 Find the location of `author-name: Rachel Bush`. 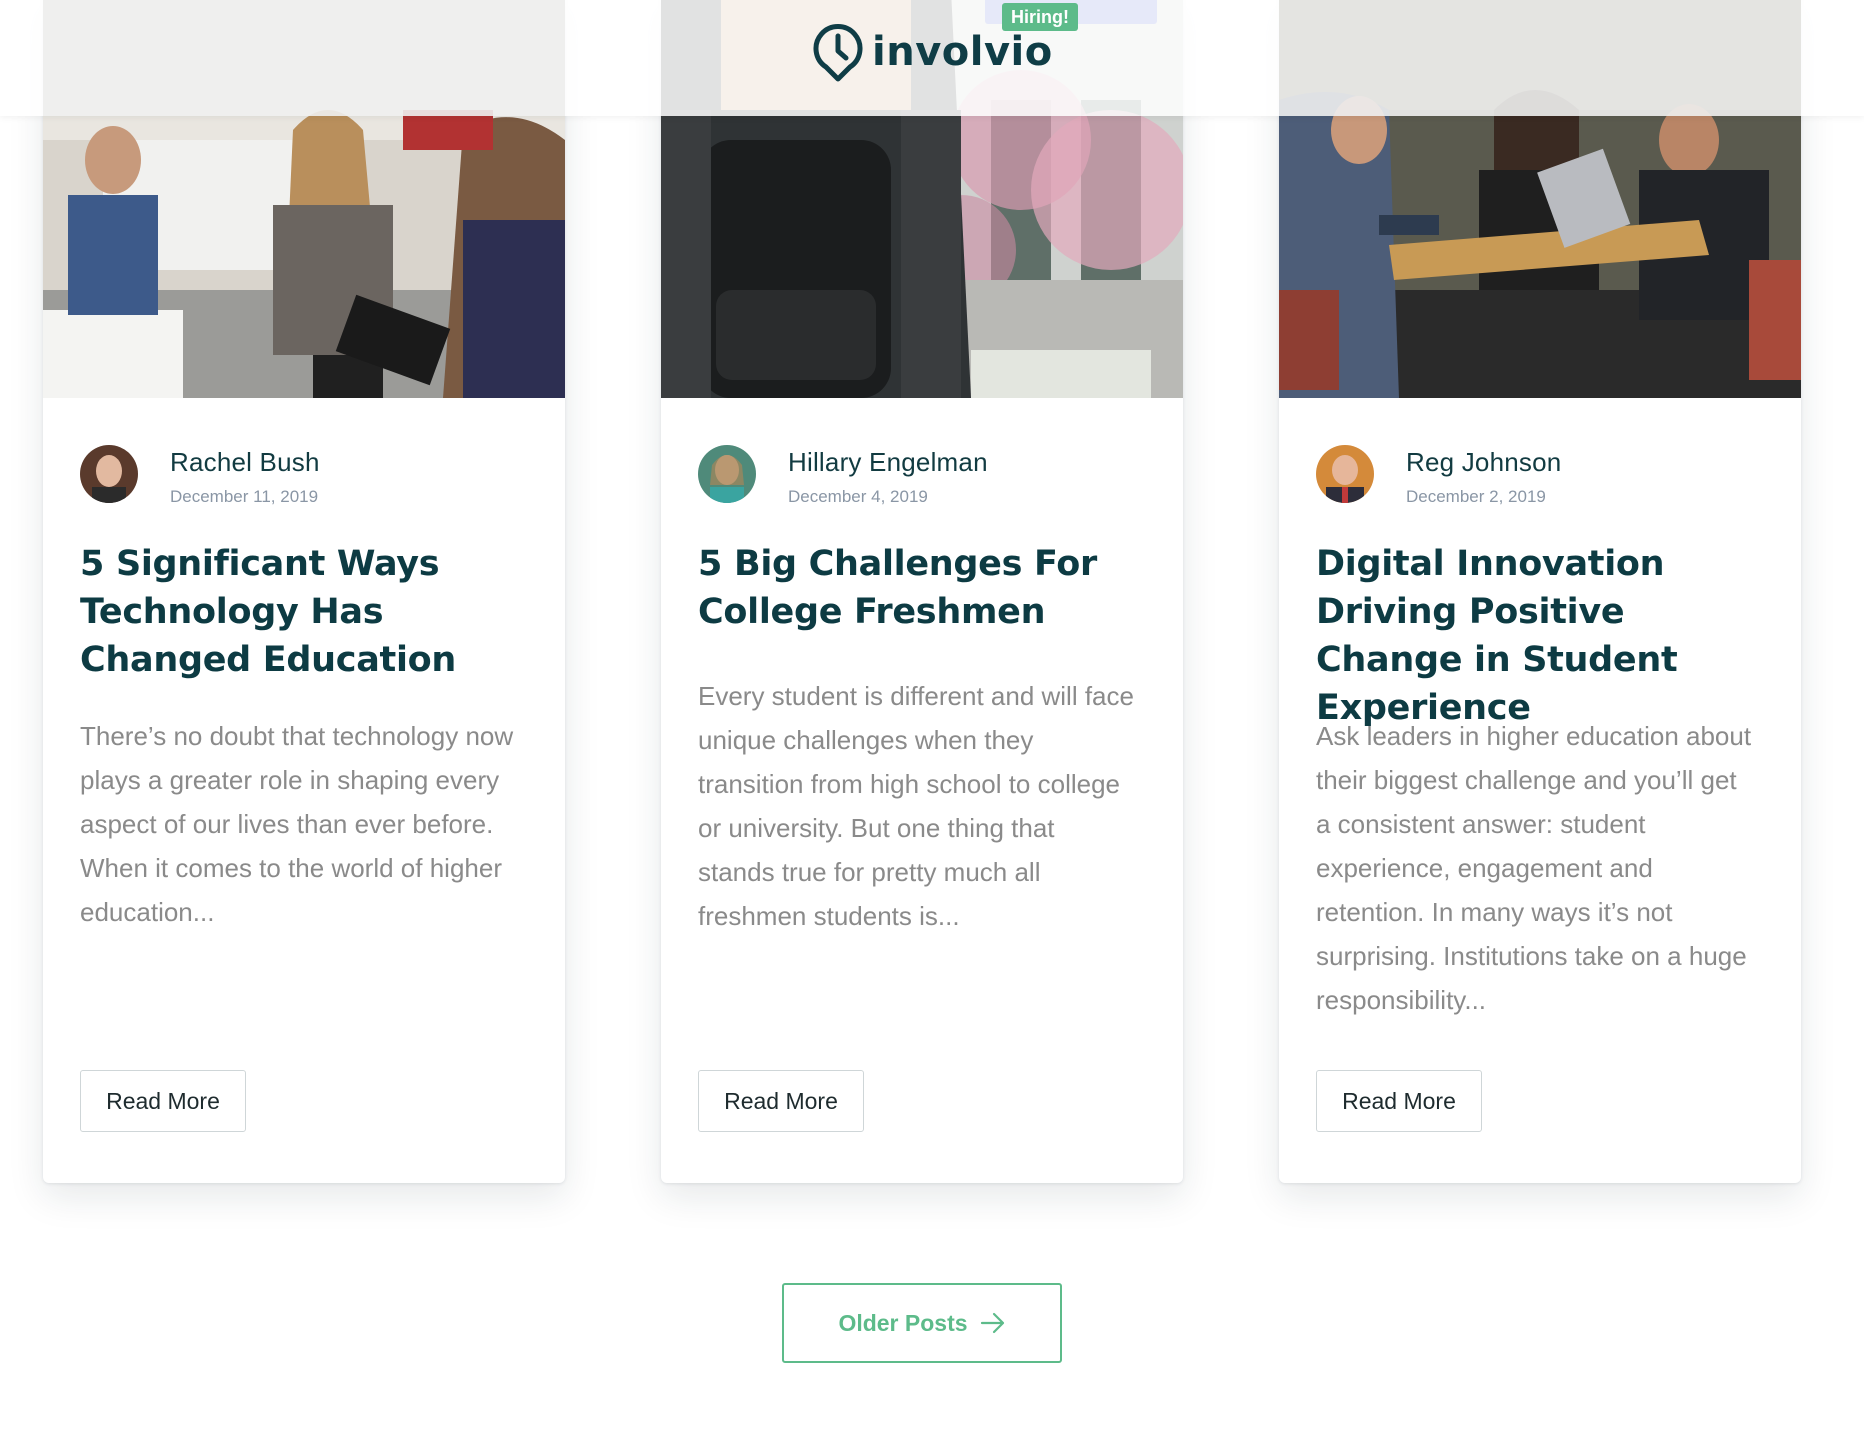

author-name: Rachel Bush is located at coordinates (245, 462).